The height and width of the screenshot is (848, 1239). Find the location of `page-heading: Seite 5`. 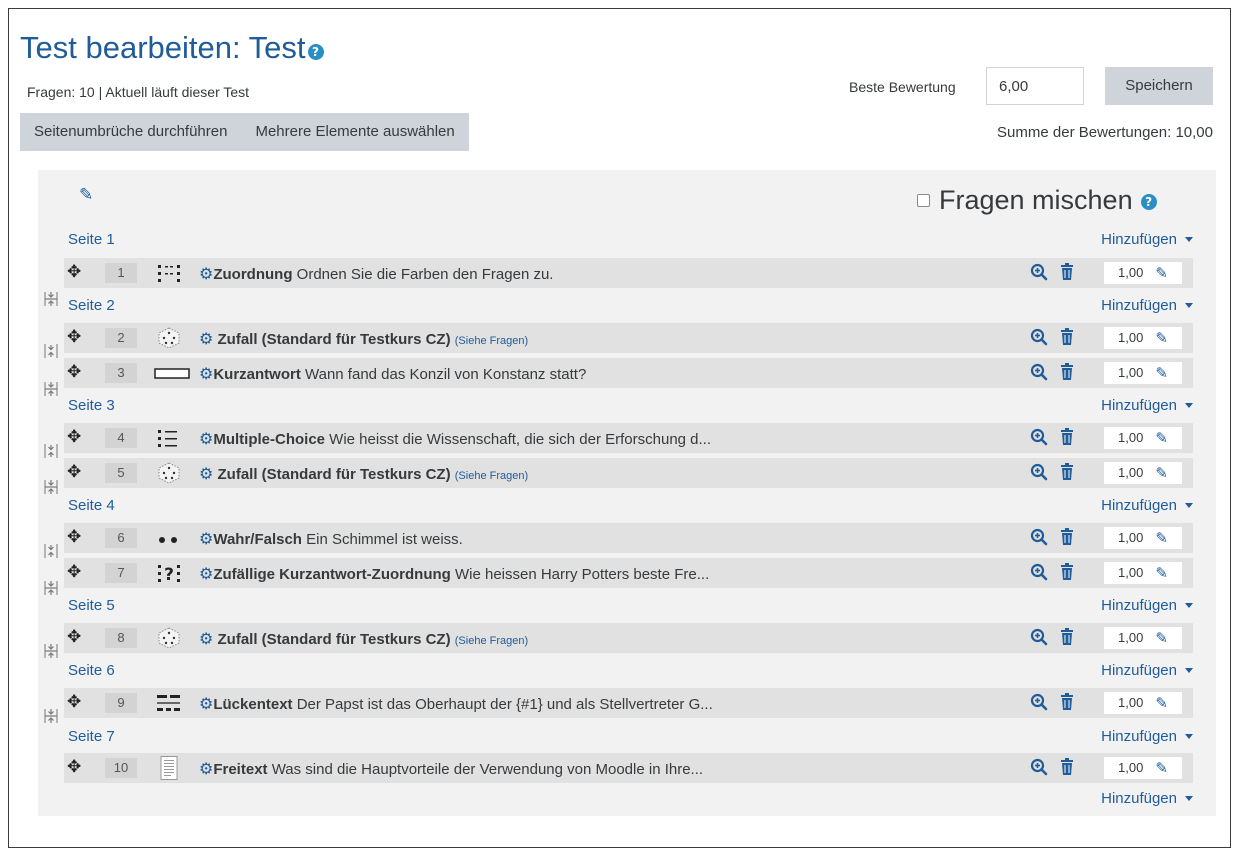

page-heading: Seite 5 is located at coordinates (91, 605).